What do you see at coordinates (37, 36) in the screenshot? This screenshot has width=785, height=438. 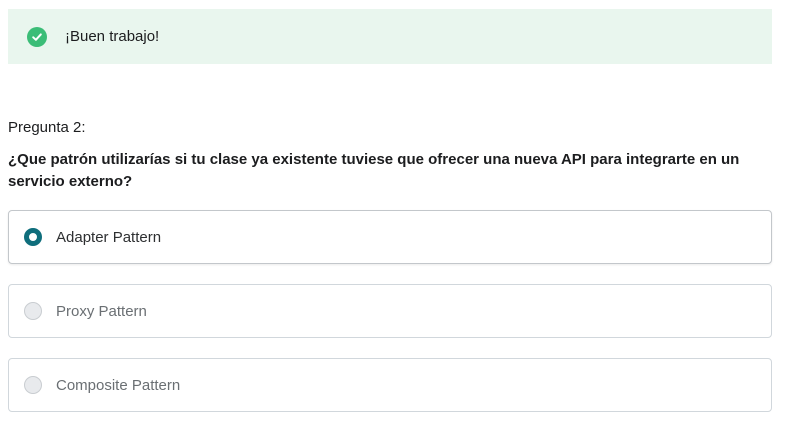 I see `check-circle-icon` at bounding box center [37, 36].